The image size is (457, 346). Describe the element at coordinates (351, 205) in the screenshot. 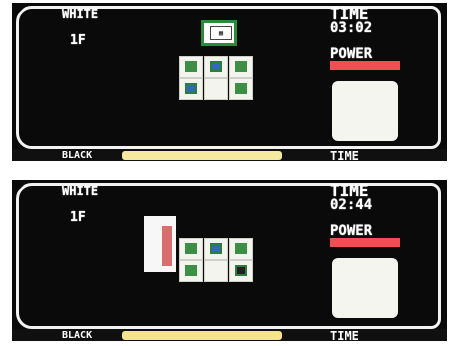

I see `time-value: 02:44` at that location.